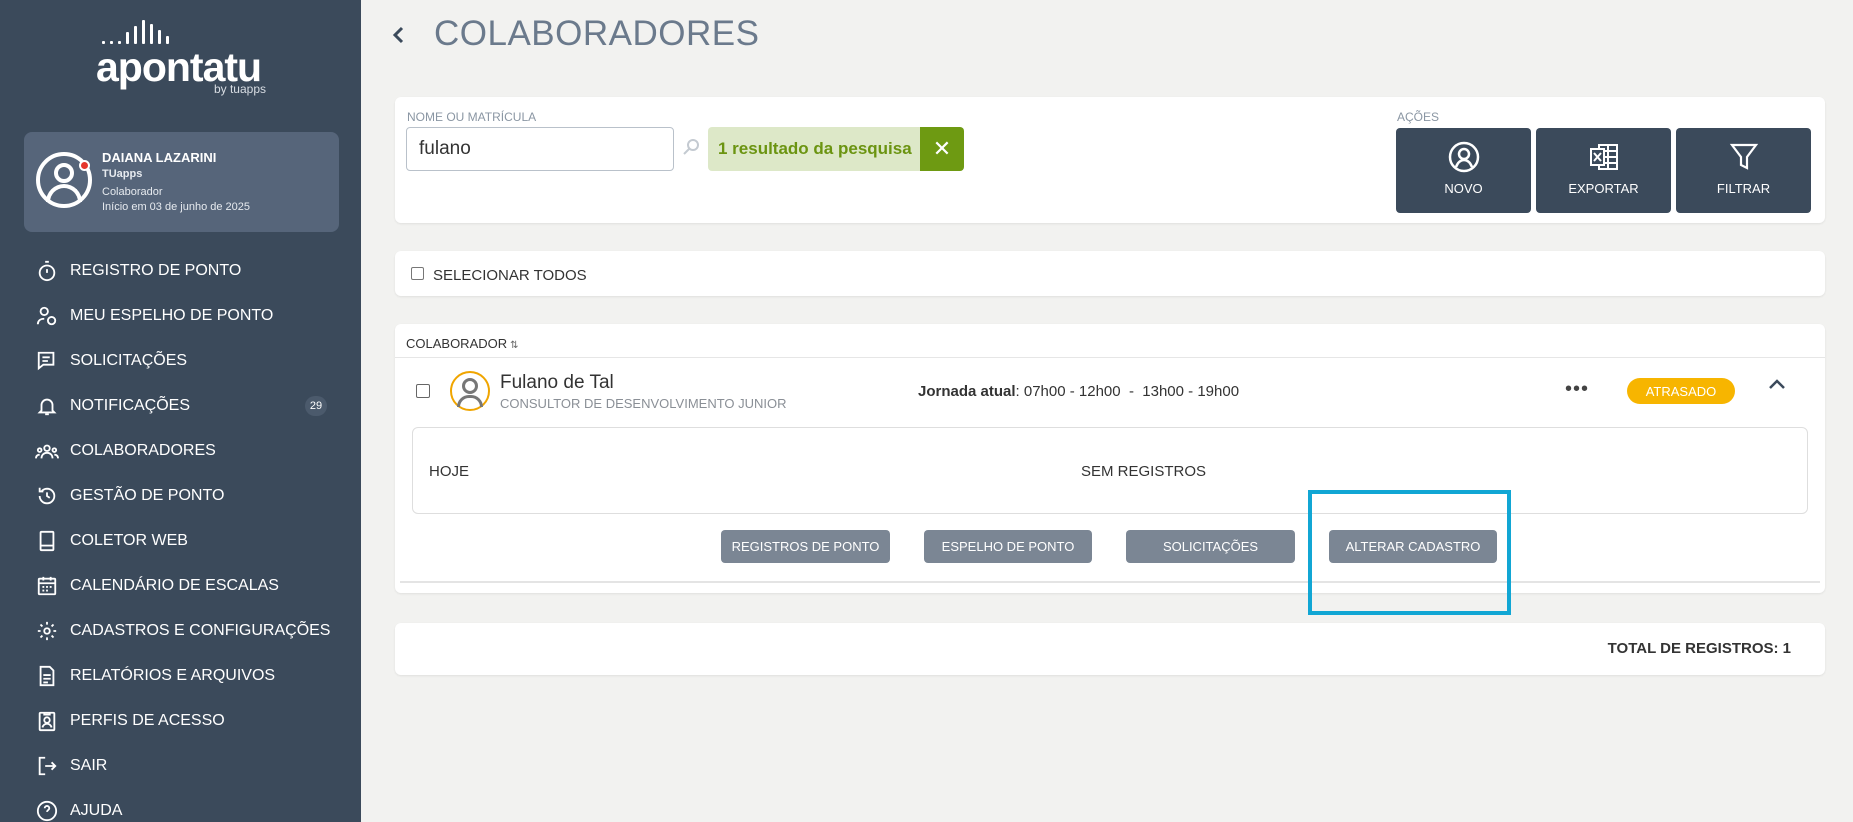 The width and height of the screenshot is (1853, 822). Describe the element at coordinates (143, 450) in the screenshot. I see `sidebar-item-label: COLABORADORES` at that location.